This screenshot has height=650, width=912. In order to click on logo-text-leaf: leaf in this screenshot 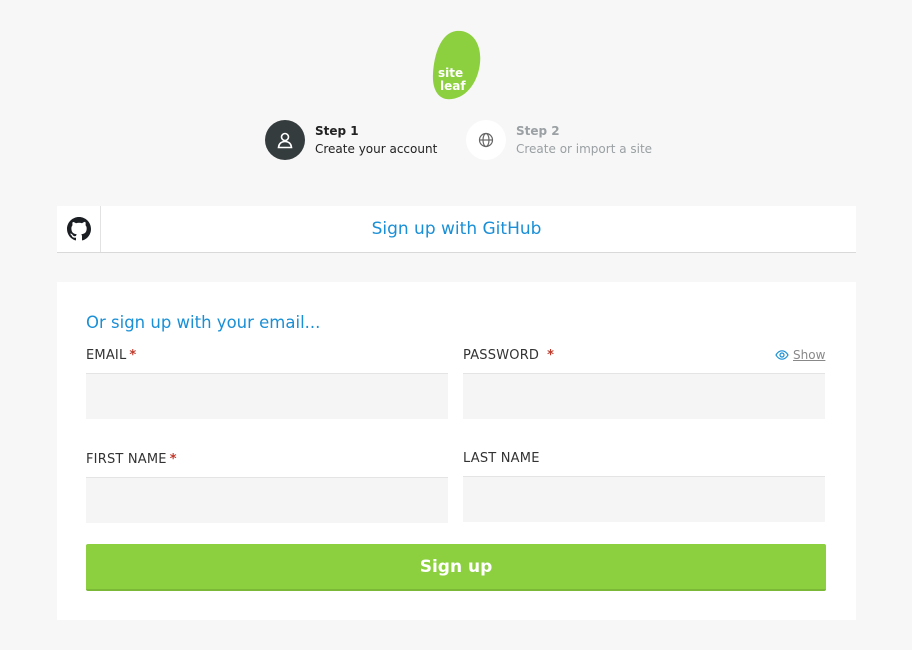, I will do `click(453, 86)`.